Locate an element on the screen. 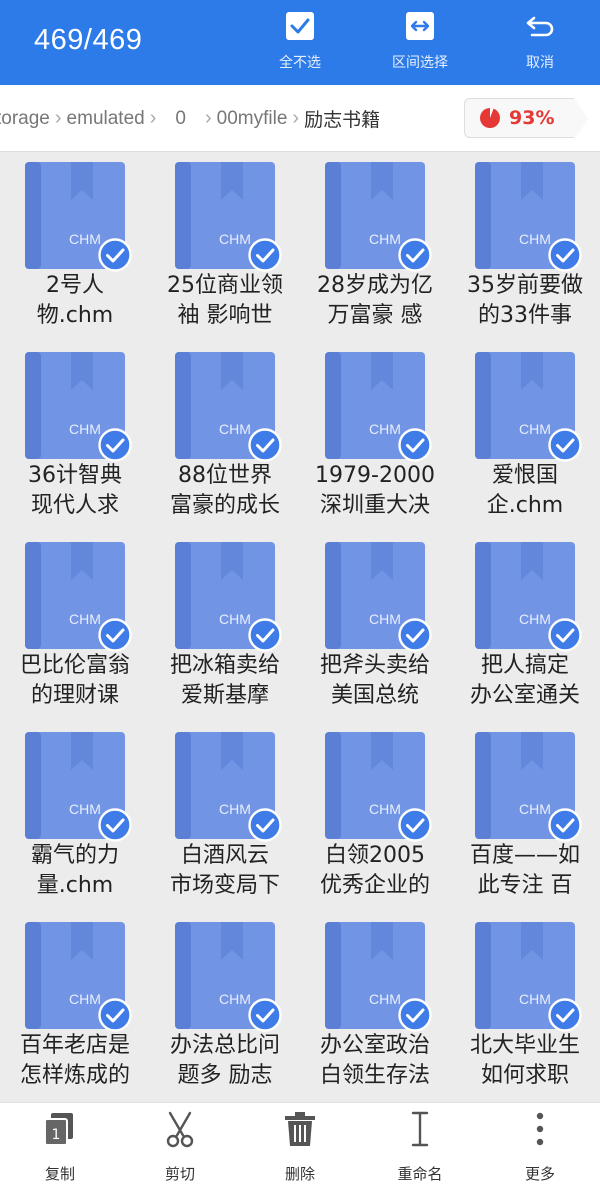 The image size is (600, 1194). file-item: CHM 2号人 物.chm is located at coordinates (75, 247).